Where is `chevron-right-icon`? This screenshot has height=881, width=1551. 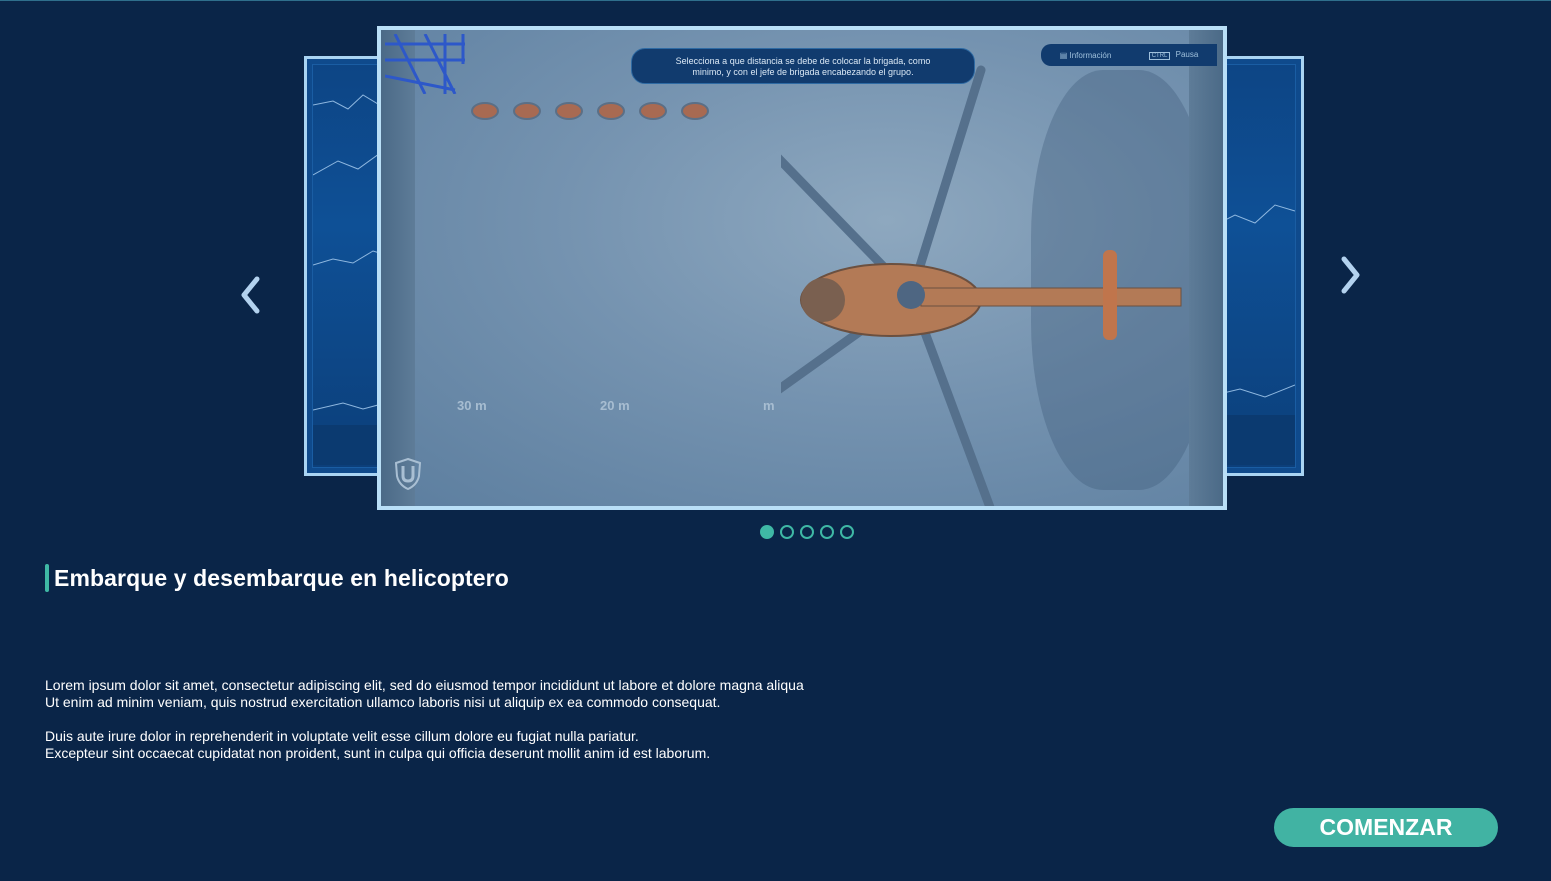
chevron-right-icon is located at coordinates (1351, 275).